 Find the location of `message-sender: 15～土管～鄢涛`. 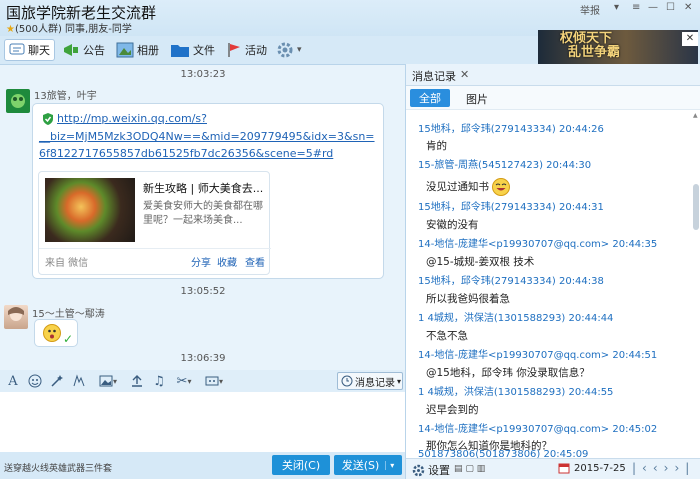

message-sender: 15～土管～鄢涛 is located at coordinates (68, 314).